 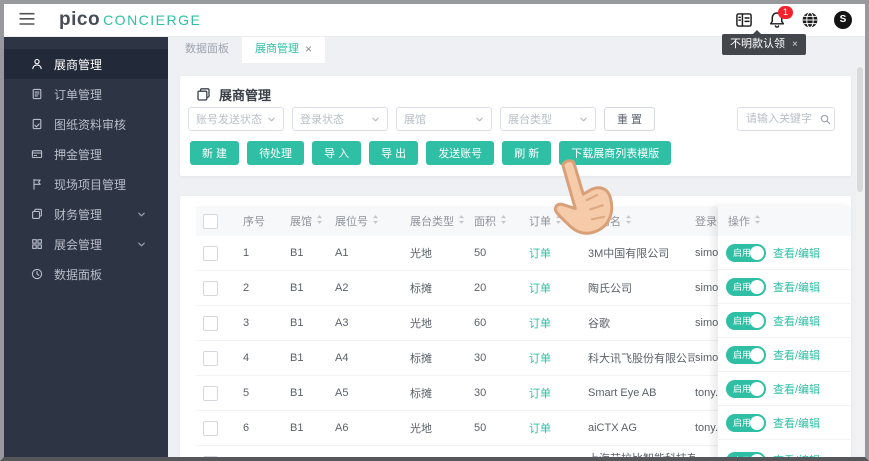 I want to click on search-input, so click(x=782, y=119).